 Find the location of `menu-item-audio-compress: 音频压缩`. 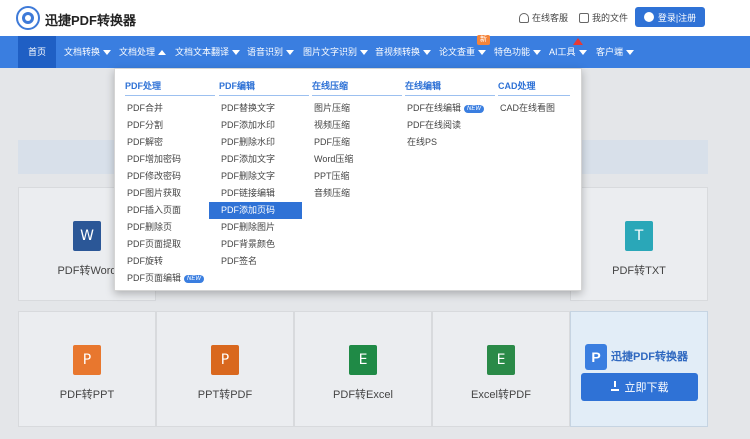

menu-item-audio-compress: 音频压缩 is located at coordinates (357, 193).